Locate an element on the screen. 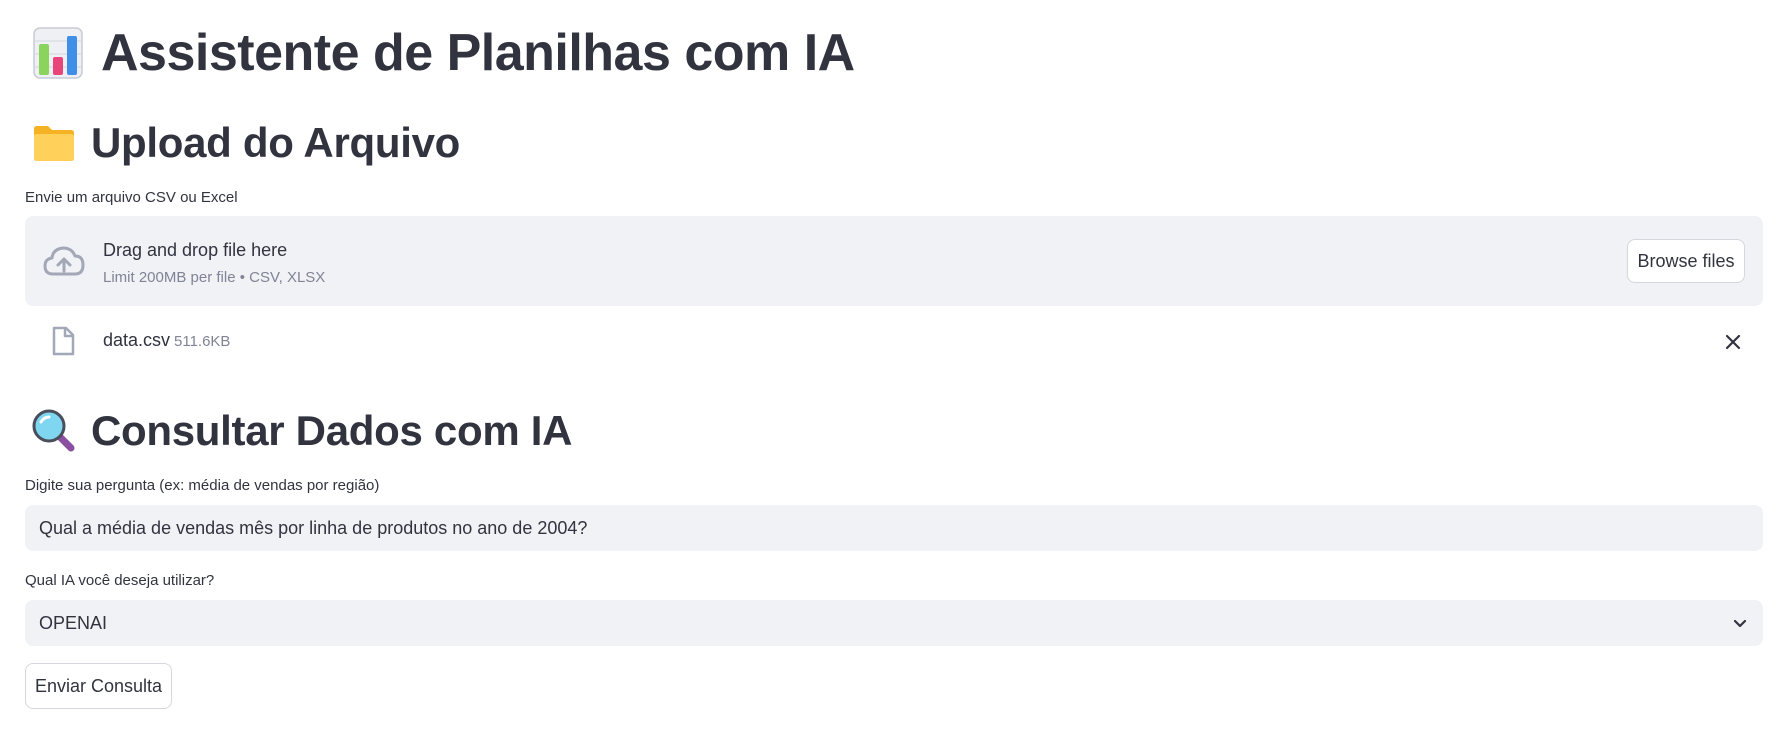 Image resolution: width=1788 pixels, height=729 pixels. magnifier-icon is located at coordinates (53, 430).